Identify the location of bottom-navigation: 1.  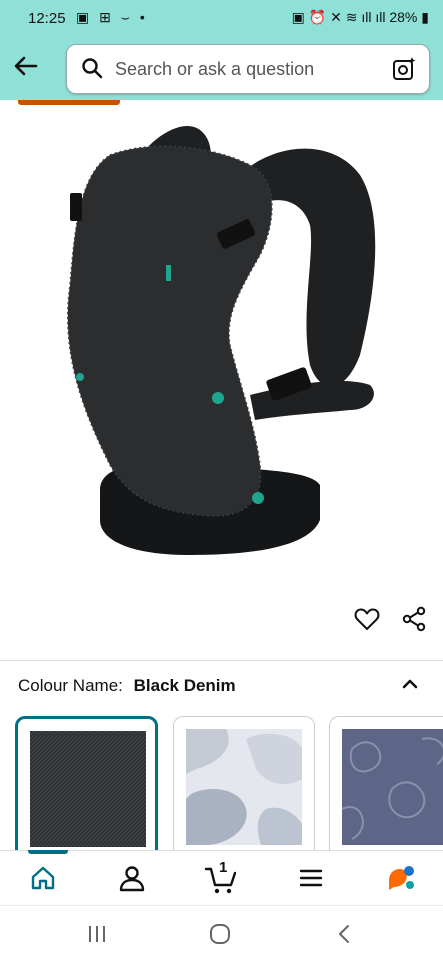
(221, 878).